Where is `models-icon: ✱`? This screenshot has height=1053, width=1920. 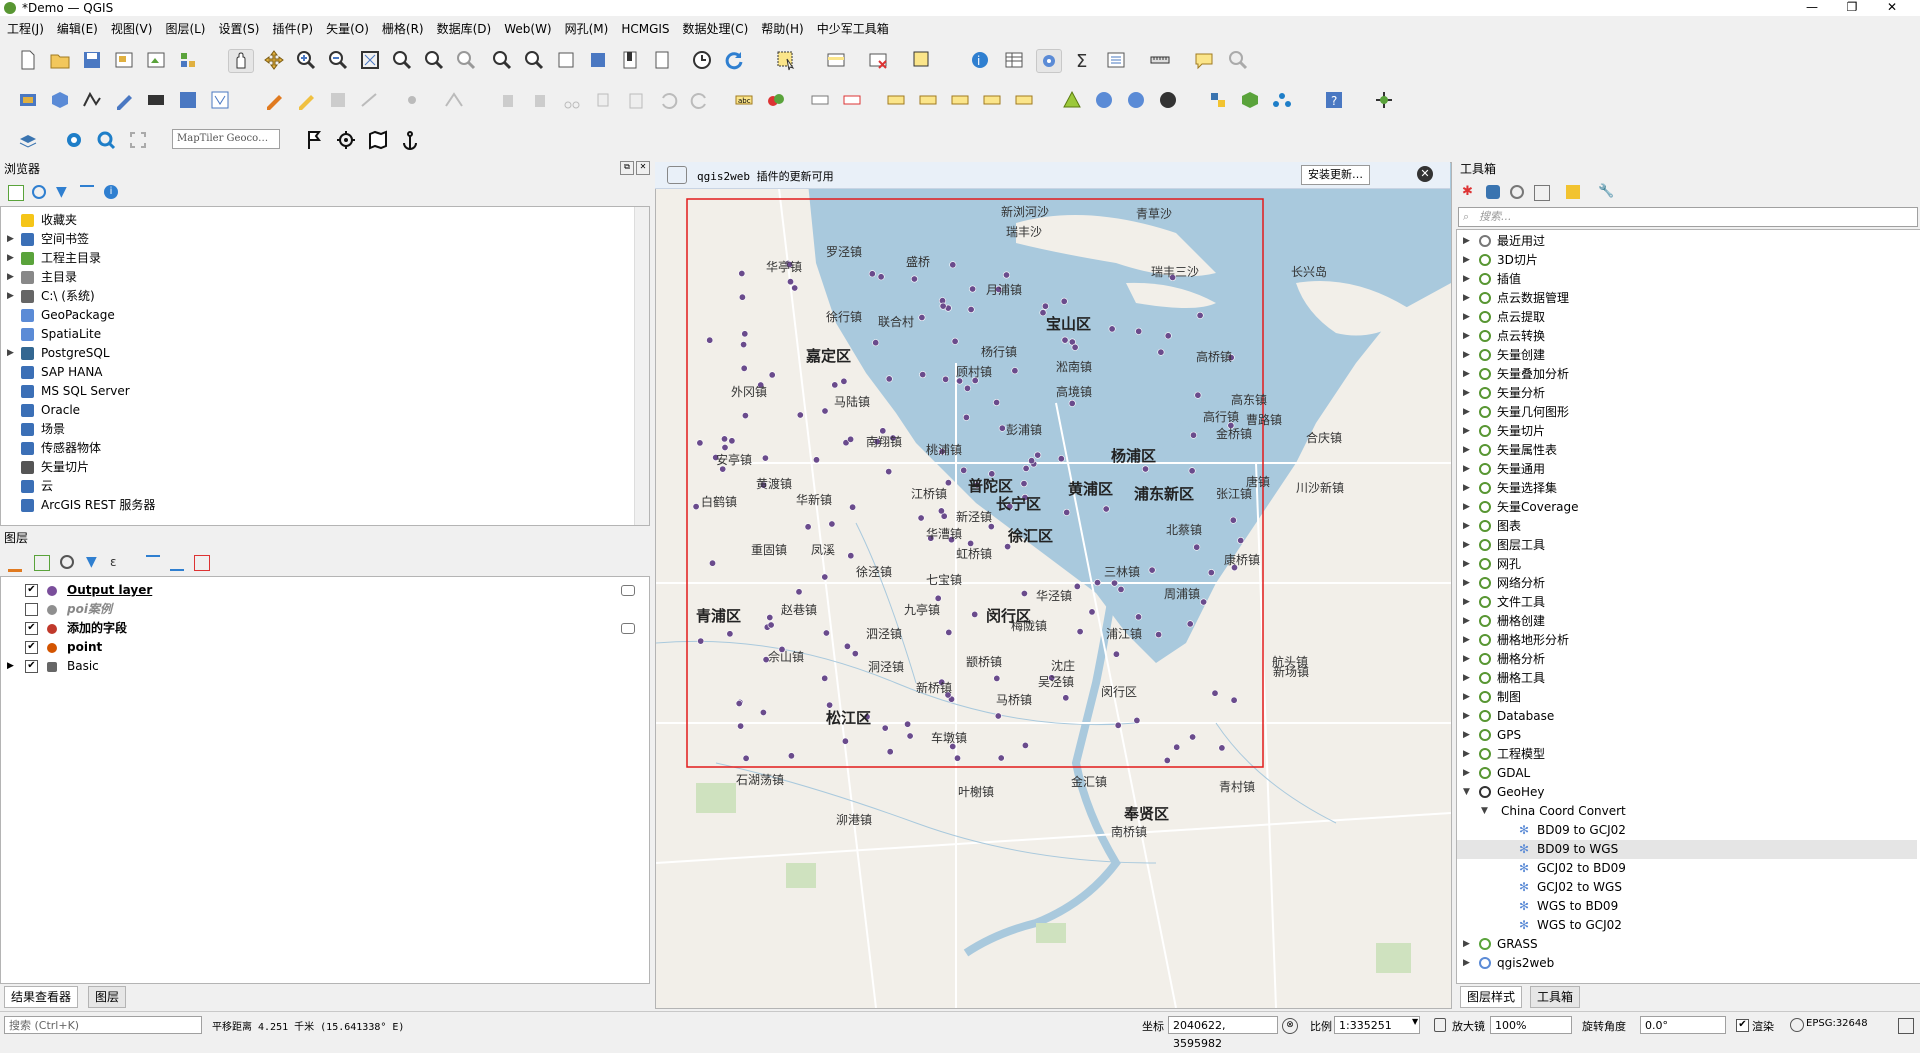
models-icon: ✱ is located at coordinates (1469, 192).